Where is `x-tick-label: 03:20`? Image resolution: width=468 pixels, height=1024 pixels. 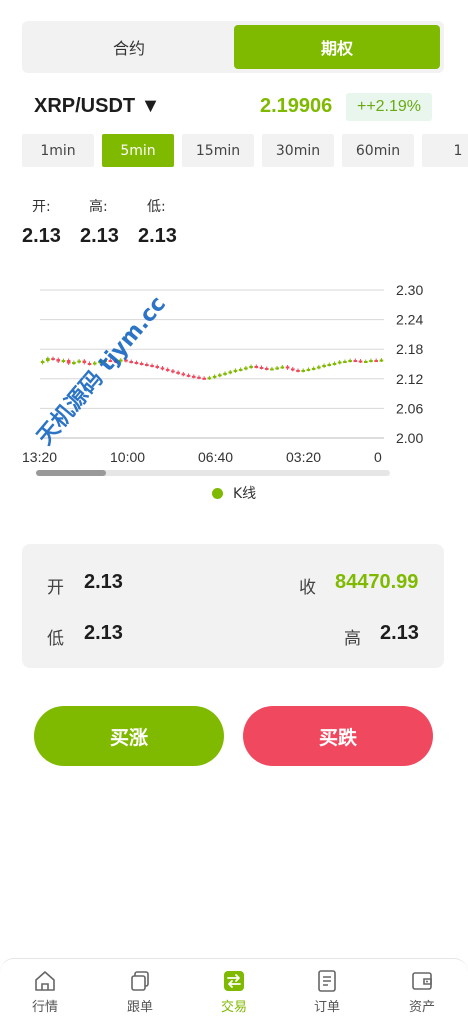
x-tick-label: 03:20 is located at coordinates (303, 457).